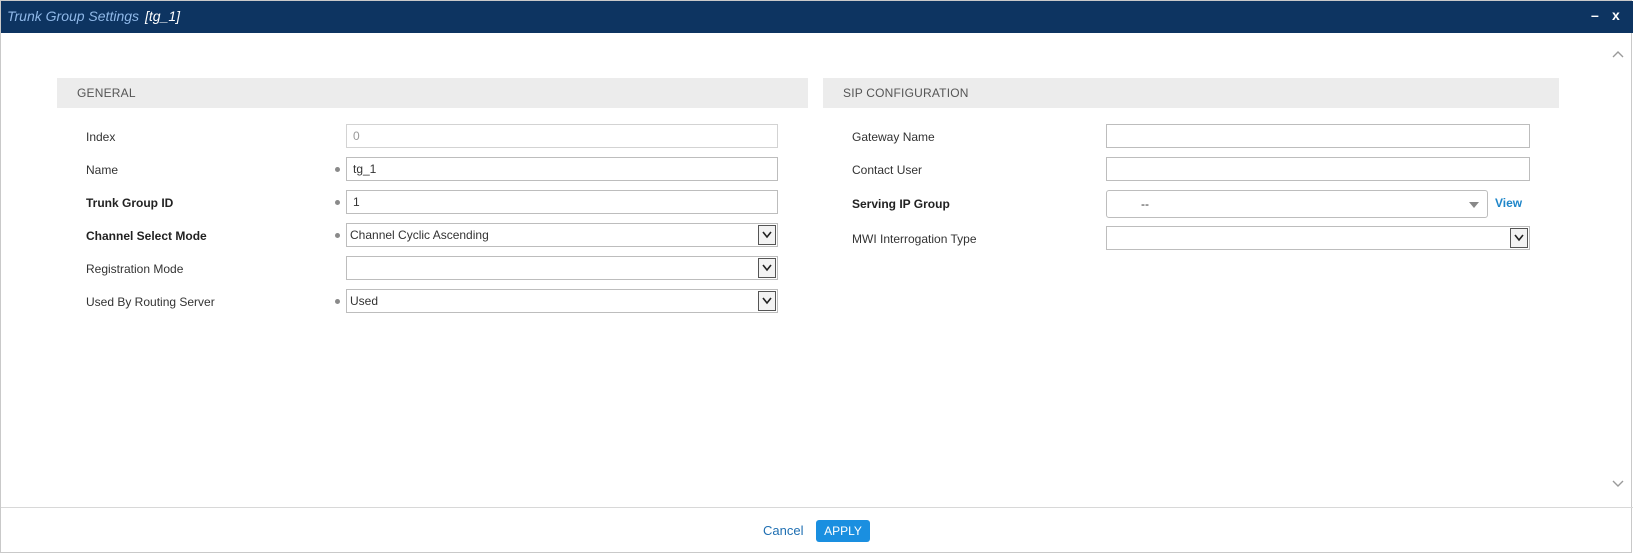 This screenshot has width=1635, height=556. What do you see at coordinates (893, 137) in the screenshot?
I see `gateway-name-label: Gateway Name` at bounding box center [893, 137].